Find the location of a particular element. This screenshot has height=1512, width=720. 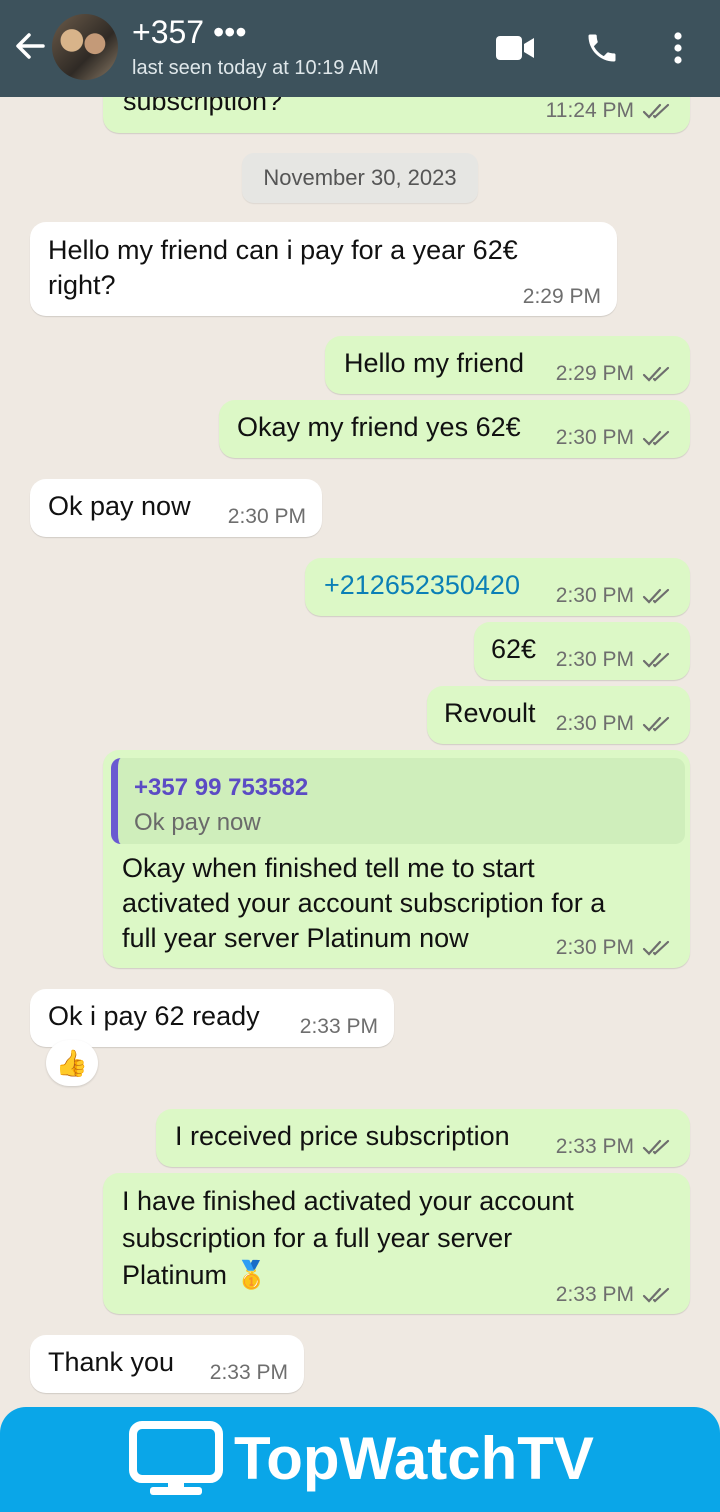

phone-number-link: +212652350420 is located at coordinates (422, 585).